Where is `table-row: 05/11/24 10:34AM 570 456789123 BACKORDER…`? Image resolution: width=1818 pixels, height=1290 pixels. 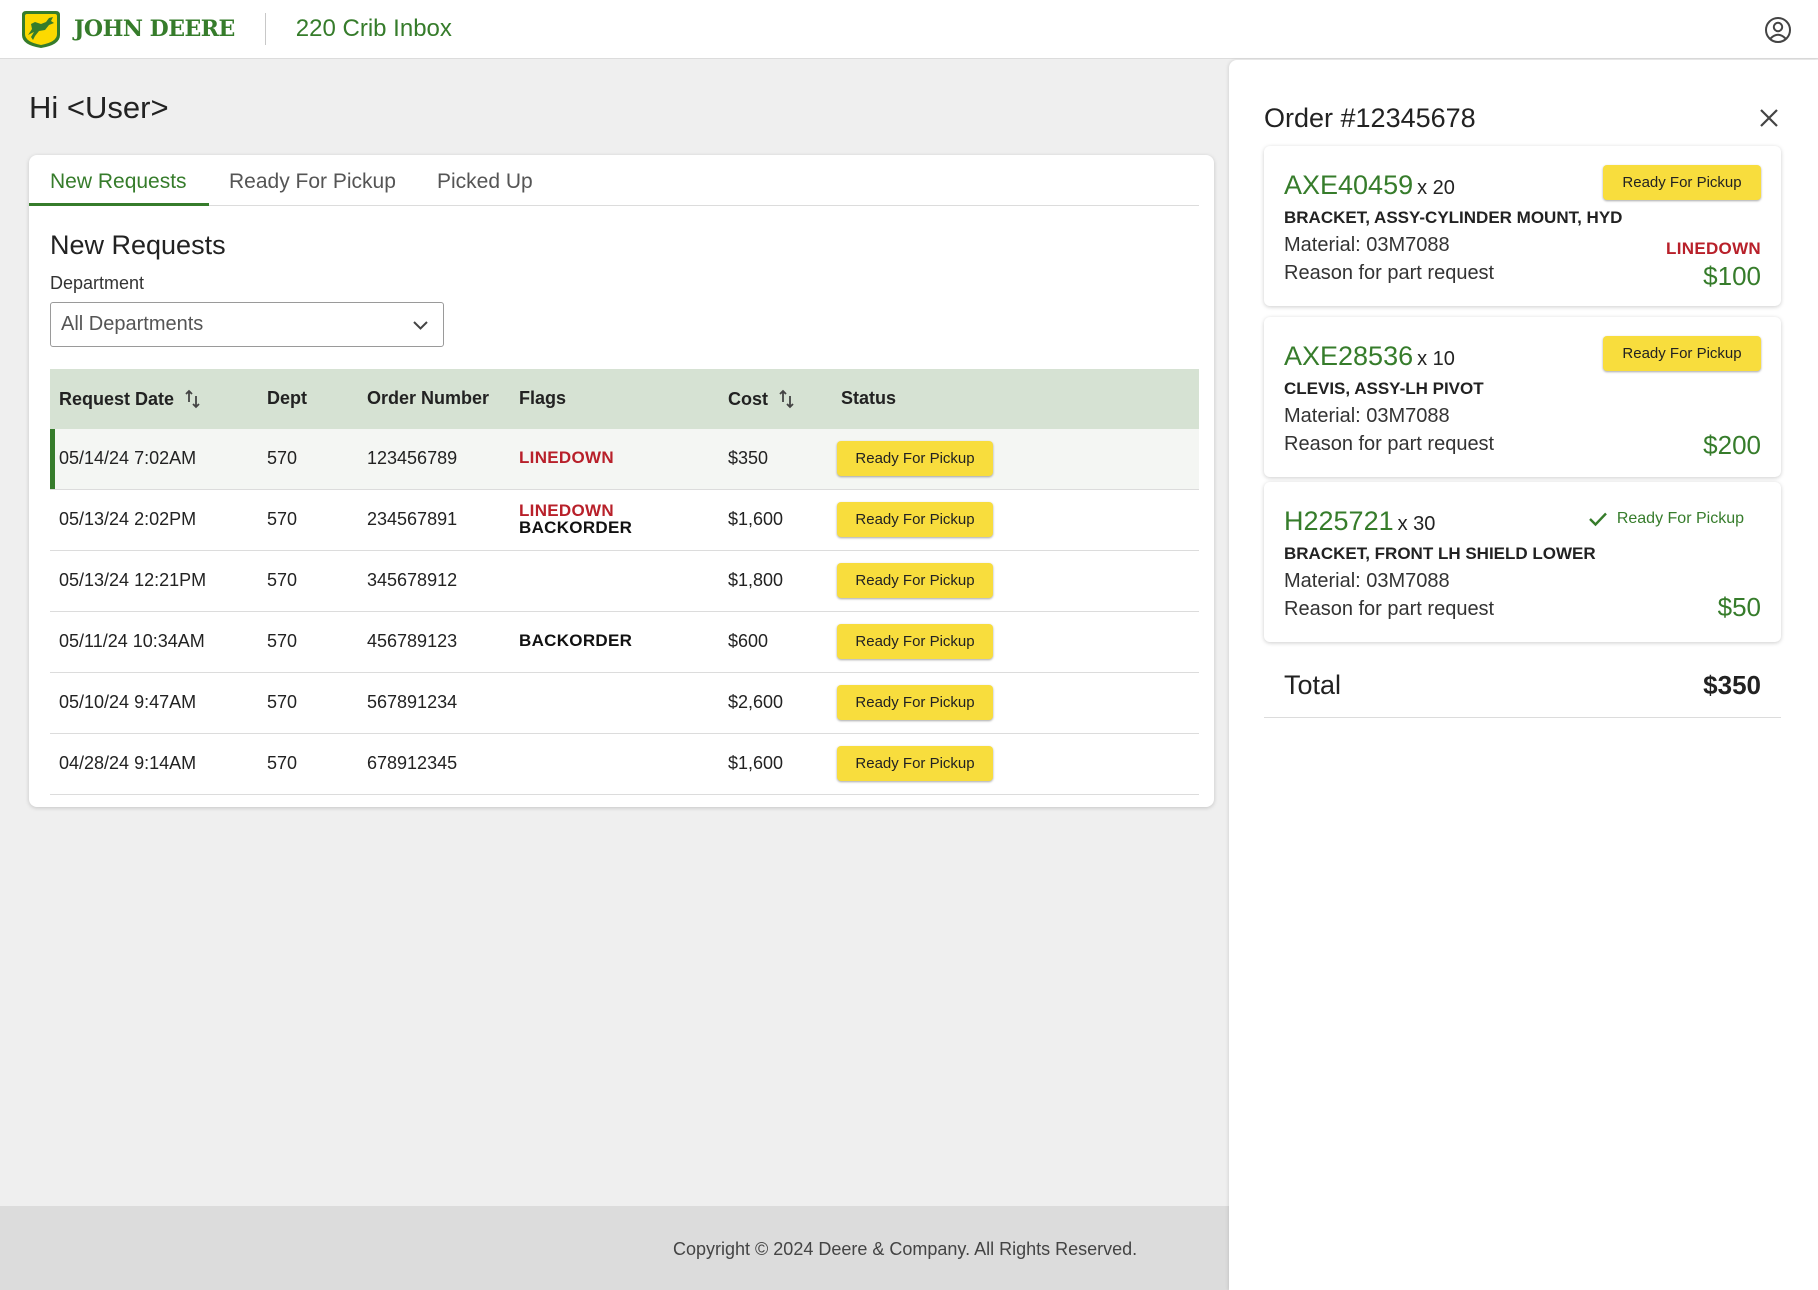
table-row: 05/11/24 10:34AM 570 456789123 BACKORDER… is located at coordinates (624, 642).